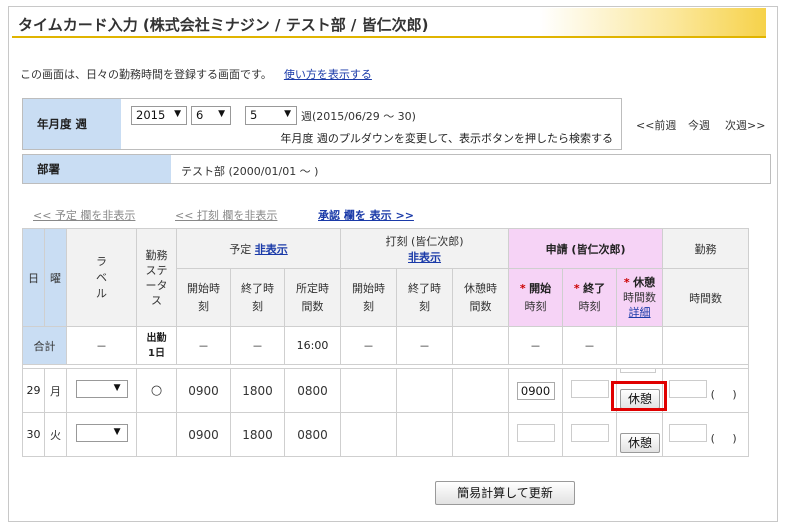 The image size is (786, 531). I want to click on header-request-rest-text: 休憩, so click(644, 282).